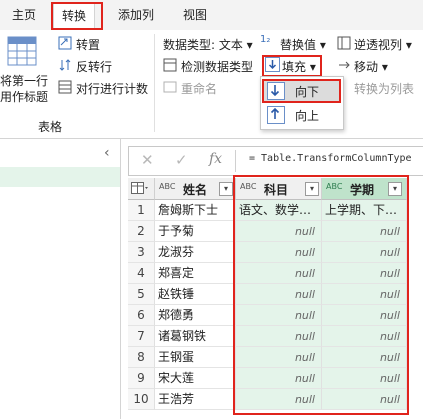 The image size is (423, 419). I want to click on transpose-button: 转置, so click(88, 44).